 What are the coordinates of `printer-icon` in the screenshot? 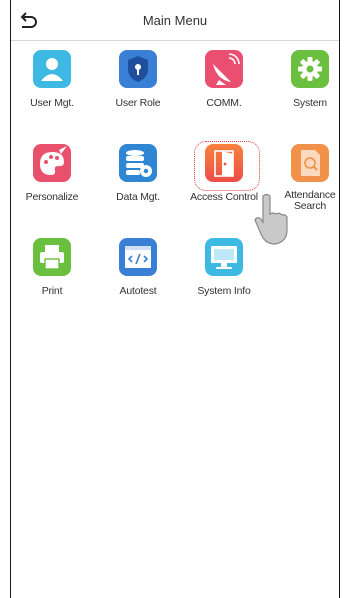 It's located at (52, 257).